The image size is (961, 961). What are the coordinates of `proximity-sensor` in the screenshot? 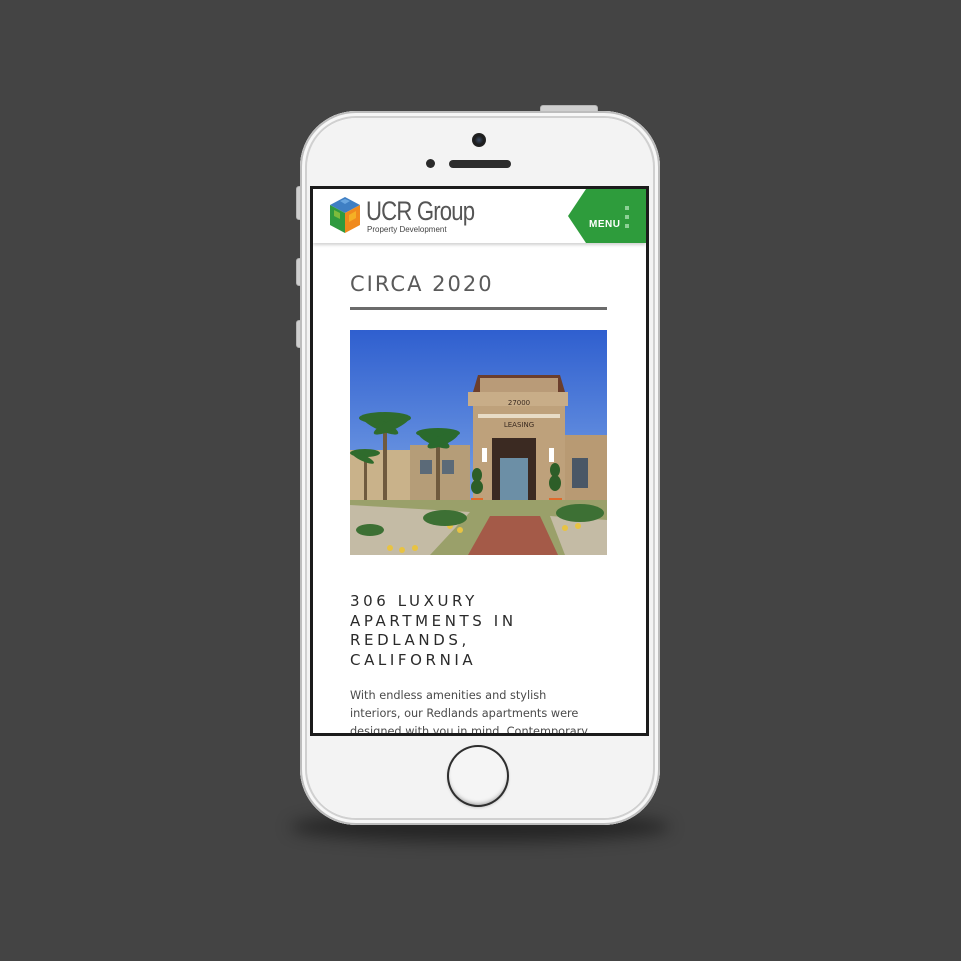 It's located at (430, 163).